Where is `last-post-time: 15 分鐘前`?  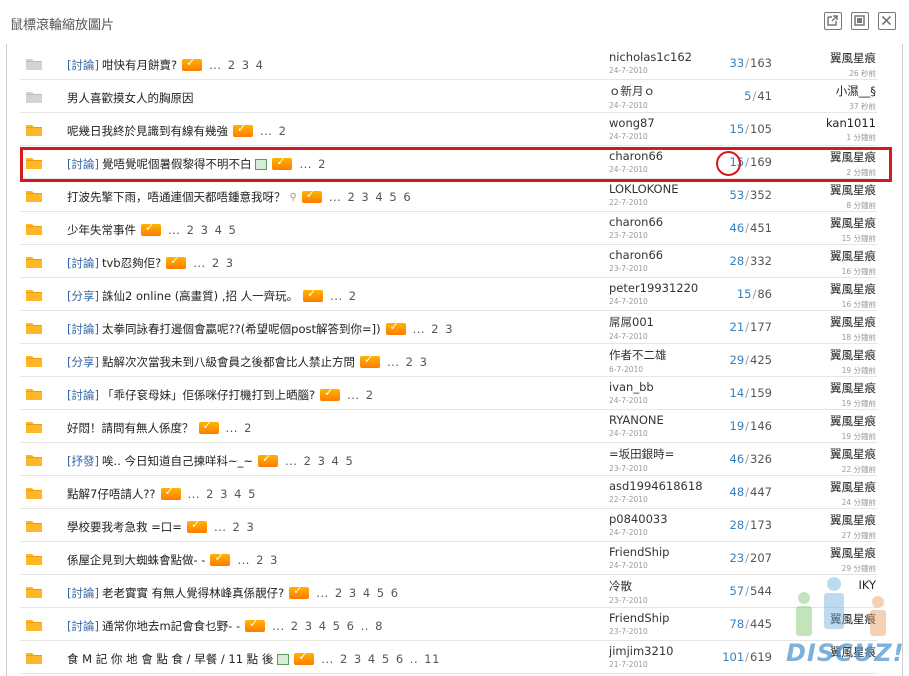 last-post-time: 15 分鐘前 is located at coordinates (833, 238).